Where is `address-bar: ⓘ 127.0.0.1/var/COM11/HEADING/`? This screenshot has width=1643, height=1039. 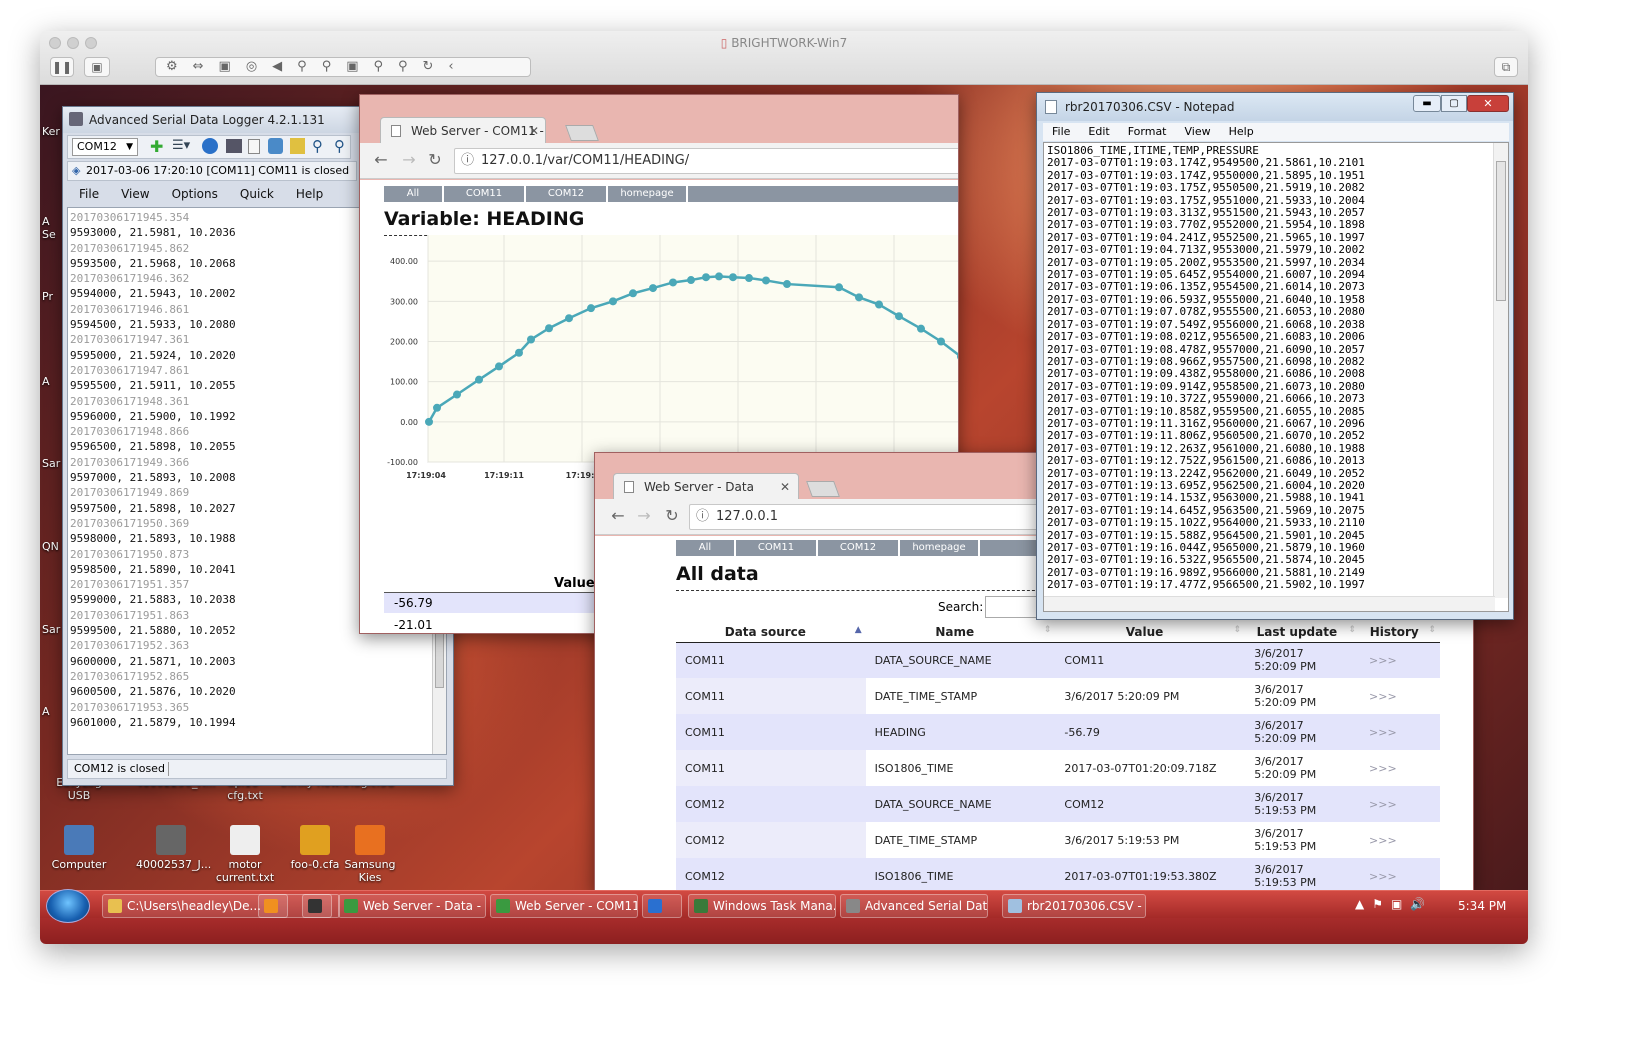 address-bar: ⓘ 127.0.0.1/var/COM11/HEADING/ is located at coordinates (706, 161).